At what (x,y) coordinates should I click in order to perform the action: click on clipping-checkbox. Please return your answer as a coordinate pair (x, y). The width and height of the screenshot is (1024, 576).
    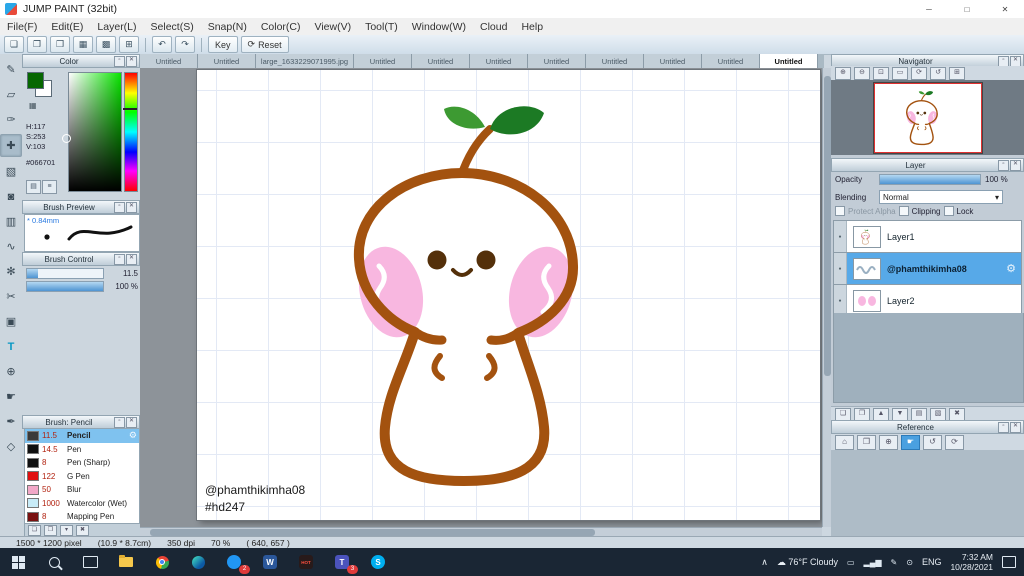
    Looking at the image, I should click on (903, 211).